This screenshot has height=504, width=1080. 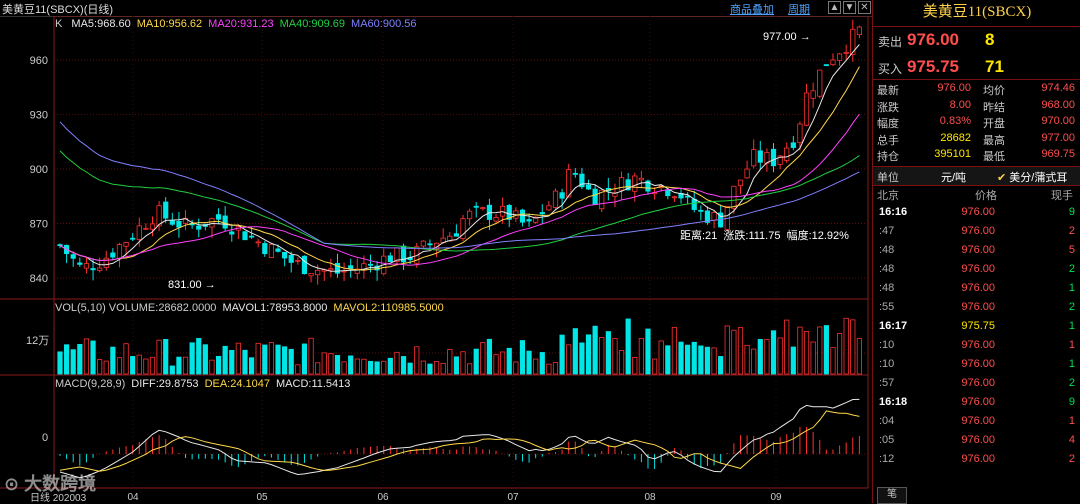 What do you see at coordinates (849, 7) in the screenshot?
I see `down-arrow-icon: ▼` at bounding box center [849, 7].